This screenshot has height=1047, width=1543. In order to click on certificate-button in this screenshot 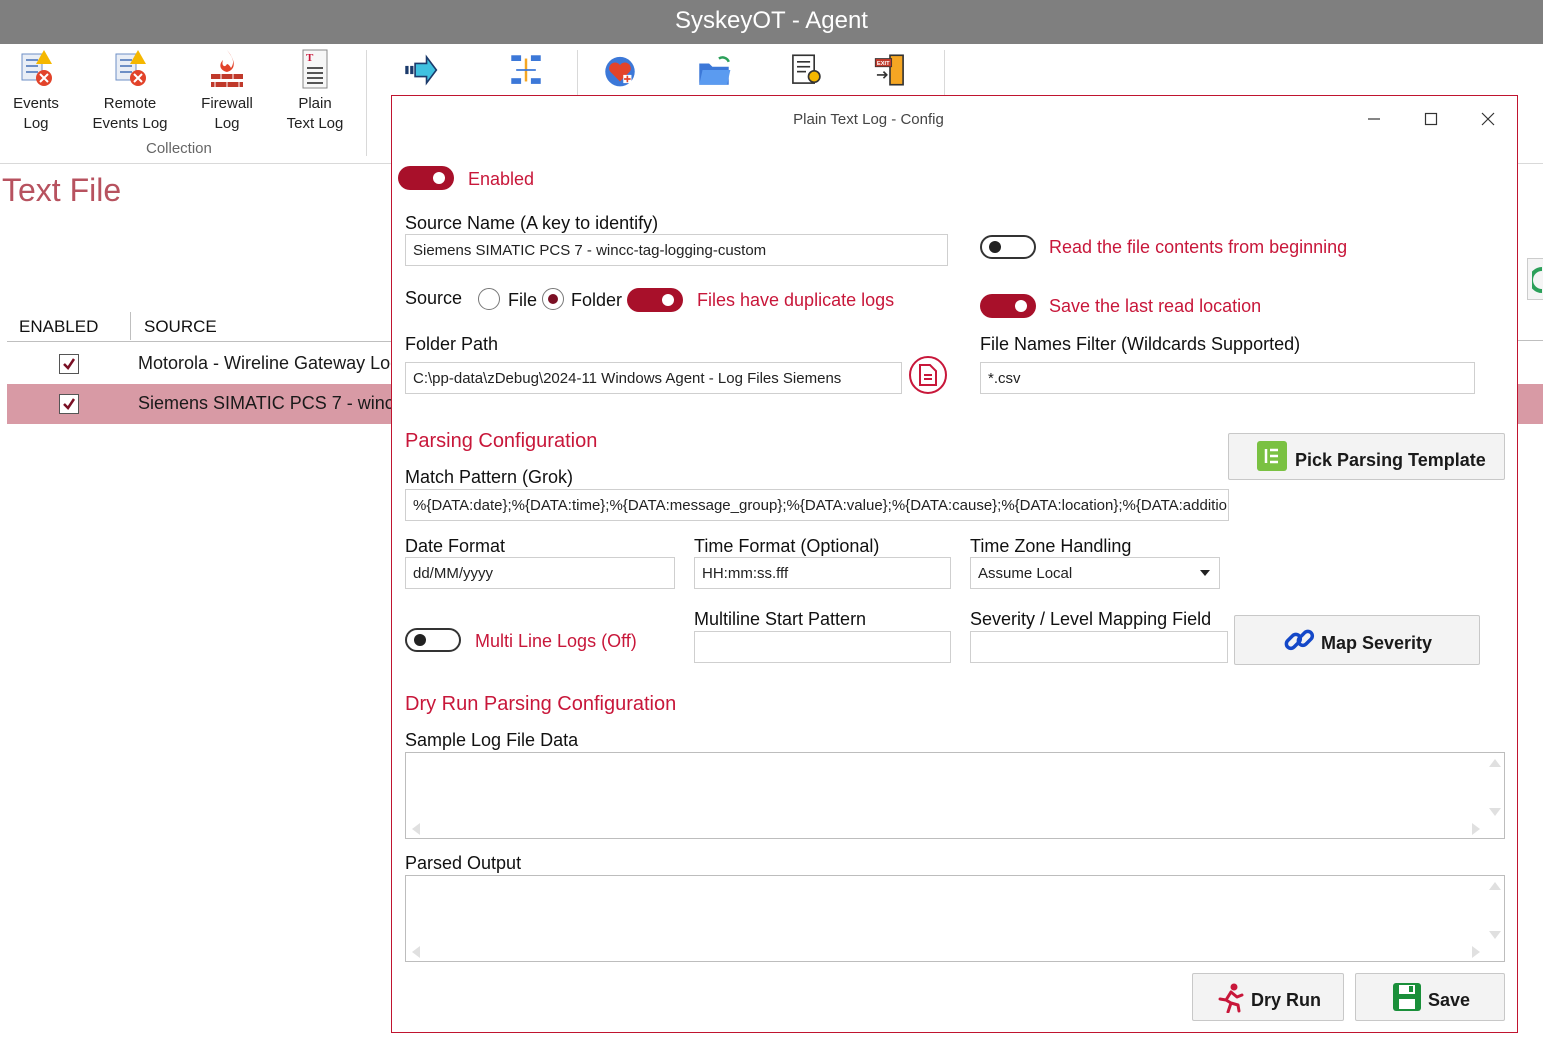, I will do `click(806, 71)`.